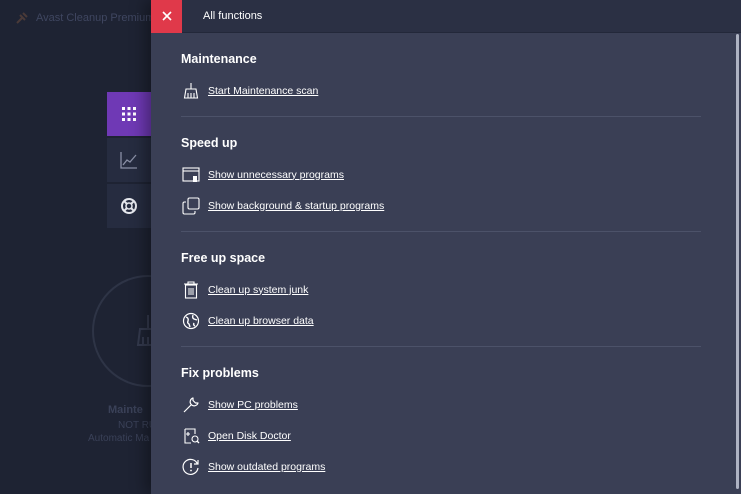 This screenshot has height=494, width=741. I want to click on wrench-icon, so click(191, 405).